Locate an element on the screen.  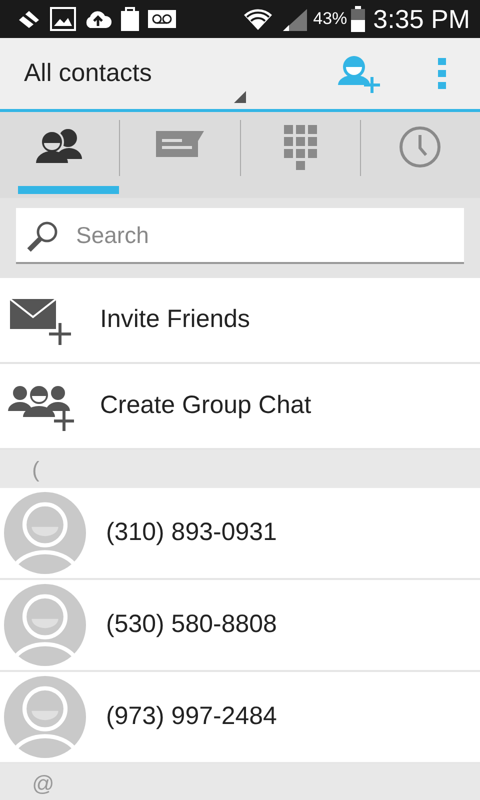
upload-icon is located at coordinates (98, 19).